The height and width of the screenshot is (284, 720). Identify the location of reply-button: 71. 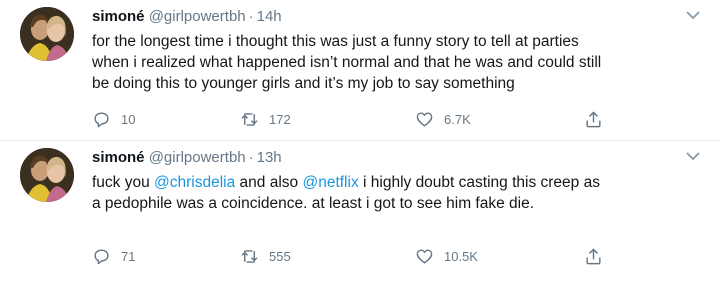
(113, 256).